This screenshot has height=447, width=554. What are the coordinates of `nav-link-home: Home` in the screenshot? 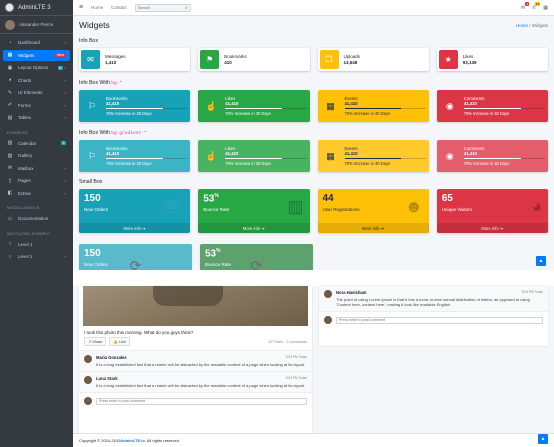 It's located at (97, 7).